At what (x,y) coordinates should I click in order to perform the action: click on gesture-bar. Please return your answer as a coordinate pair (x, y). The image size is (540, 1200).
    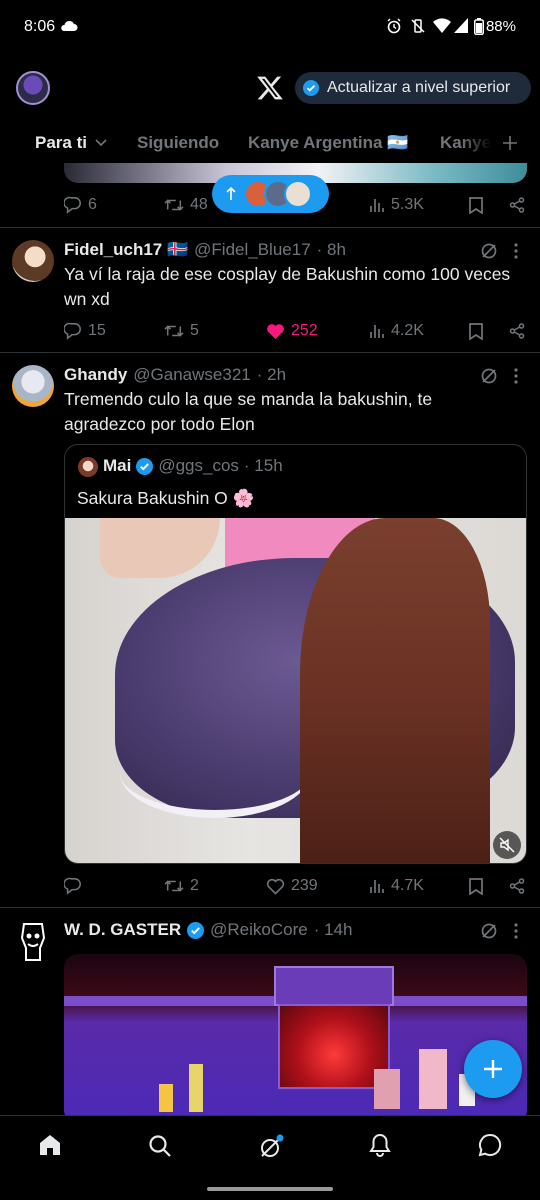
    Looking at the image, I should click on (270, 1189).